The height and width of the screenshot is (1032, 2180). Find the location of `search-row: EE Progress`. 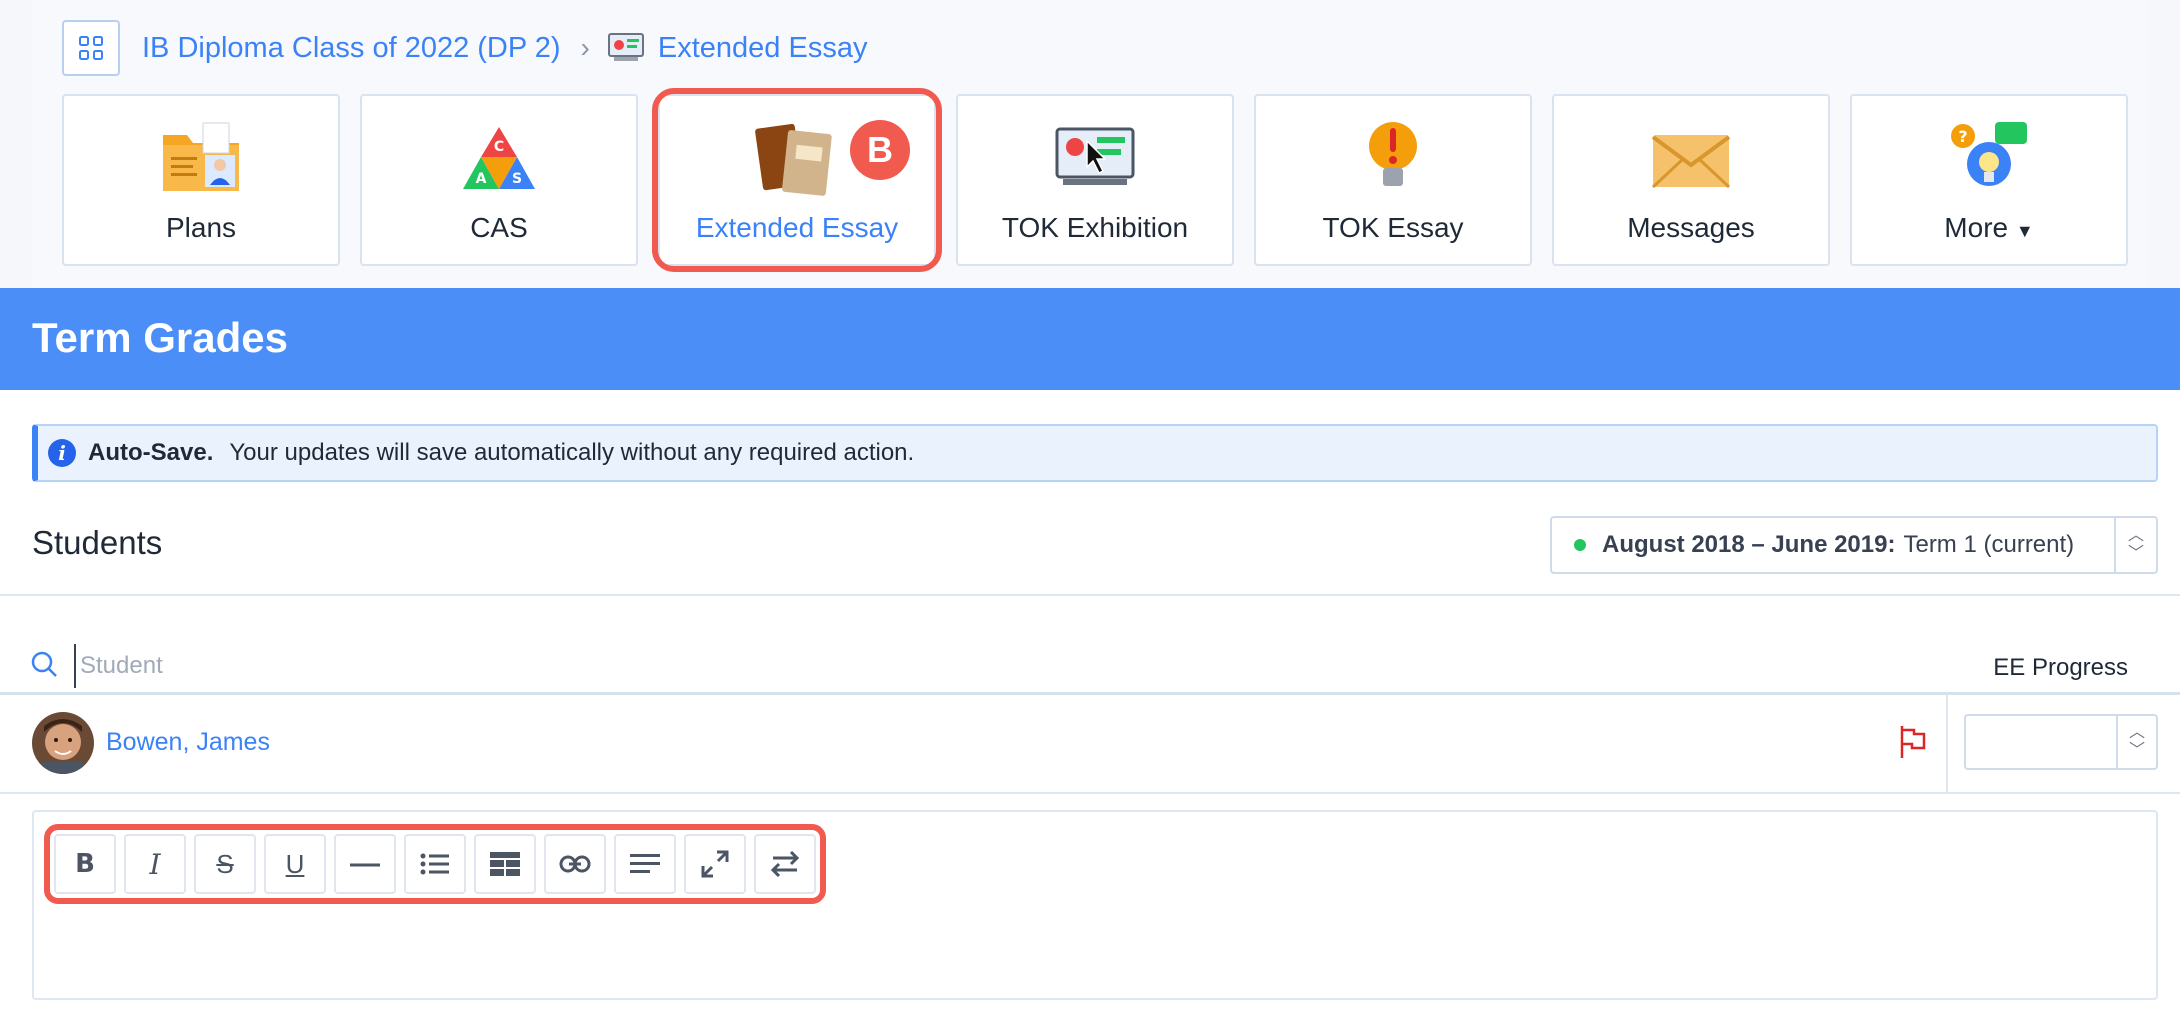

search-row: EE Progress is located at coordinates (1090, 667).